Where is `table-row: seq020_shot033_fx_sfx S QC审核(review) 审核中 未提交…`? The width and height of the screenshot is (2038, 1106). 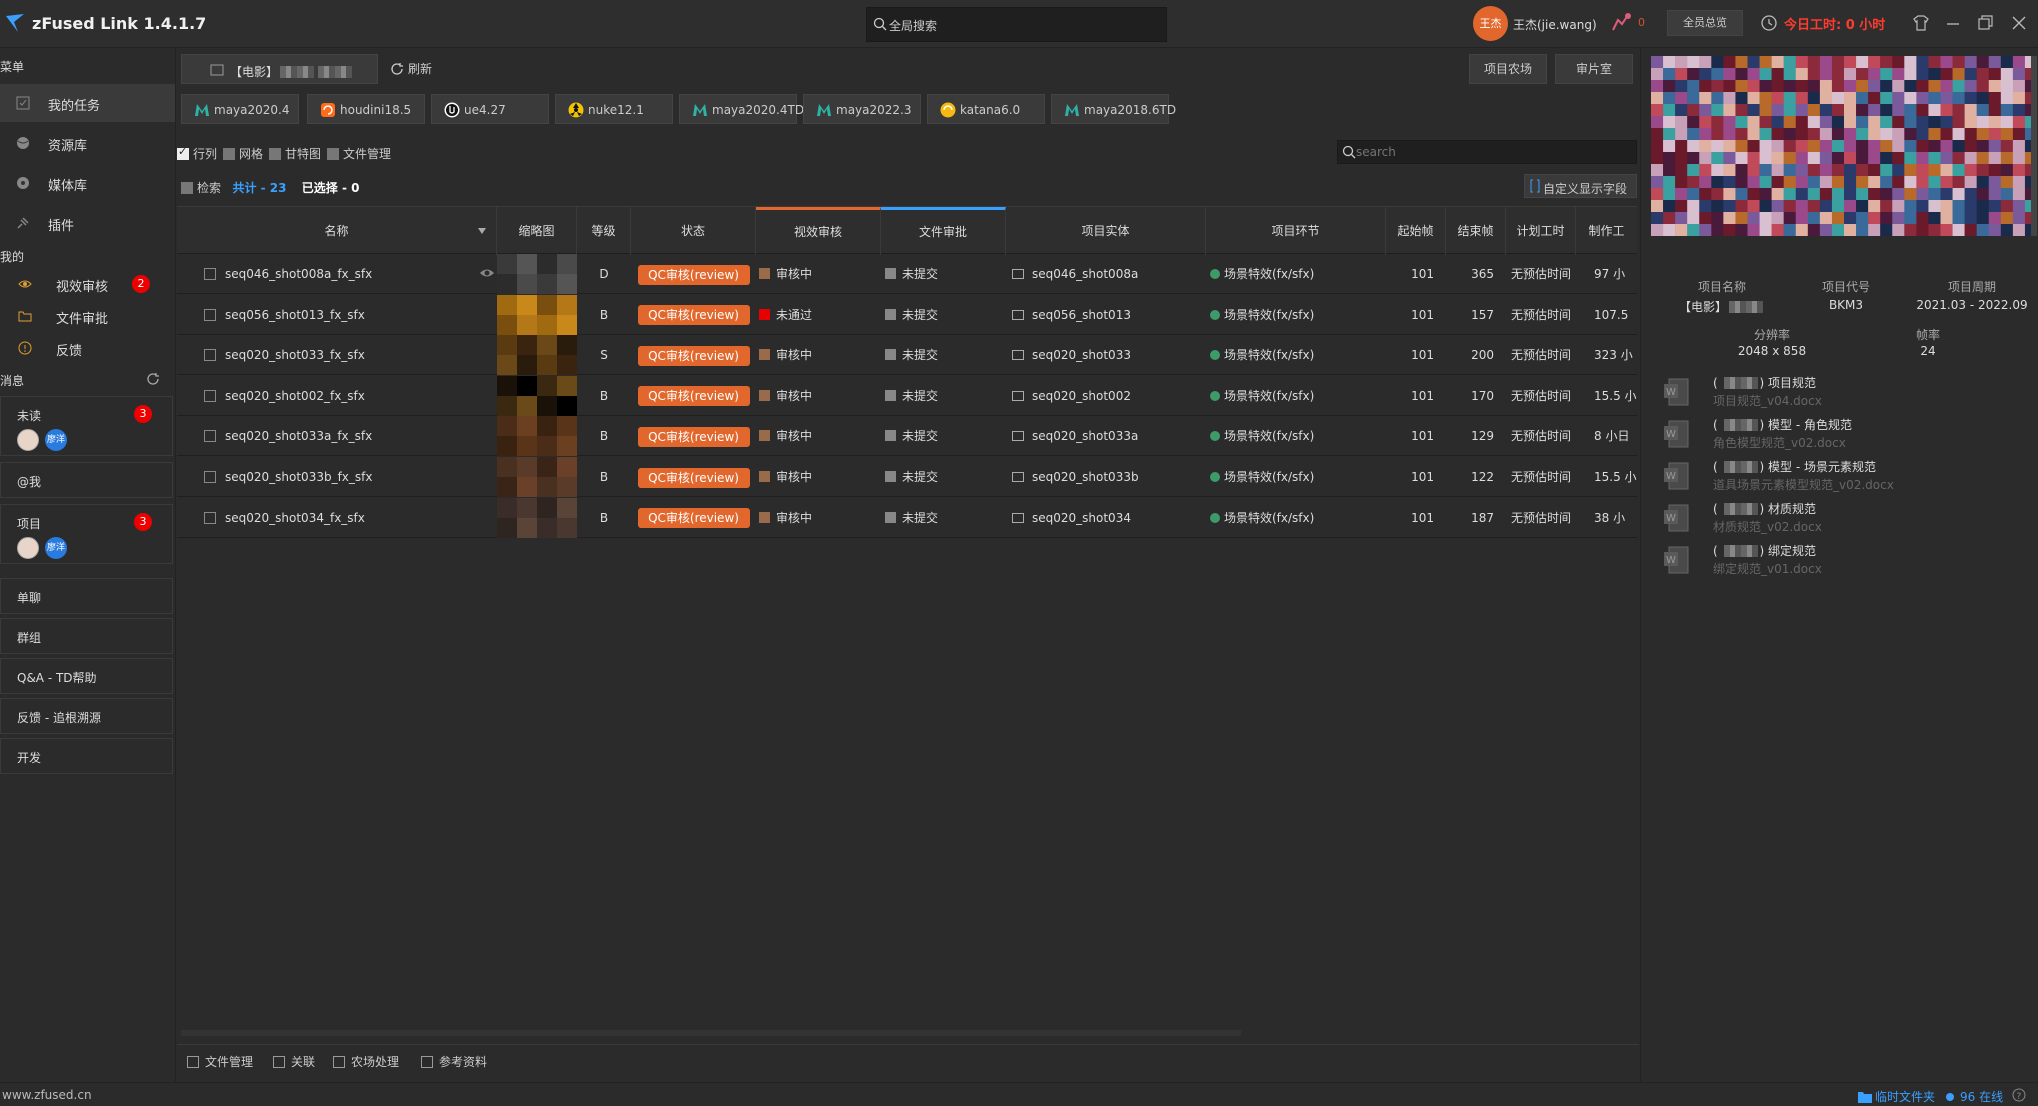 table-row: seq020_shot033_fx_sfx S QC审核(review) 审核中 未提交… is located at coordinates (907, 355).